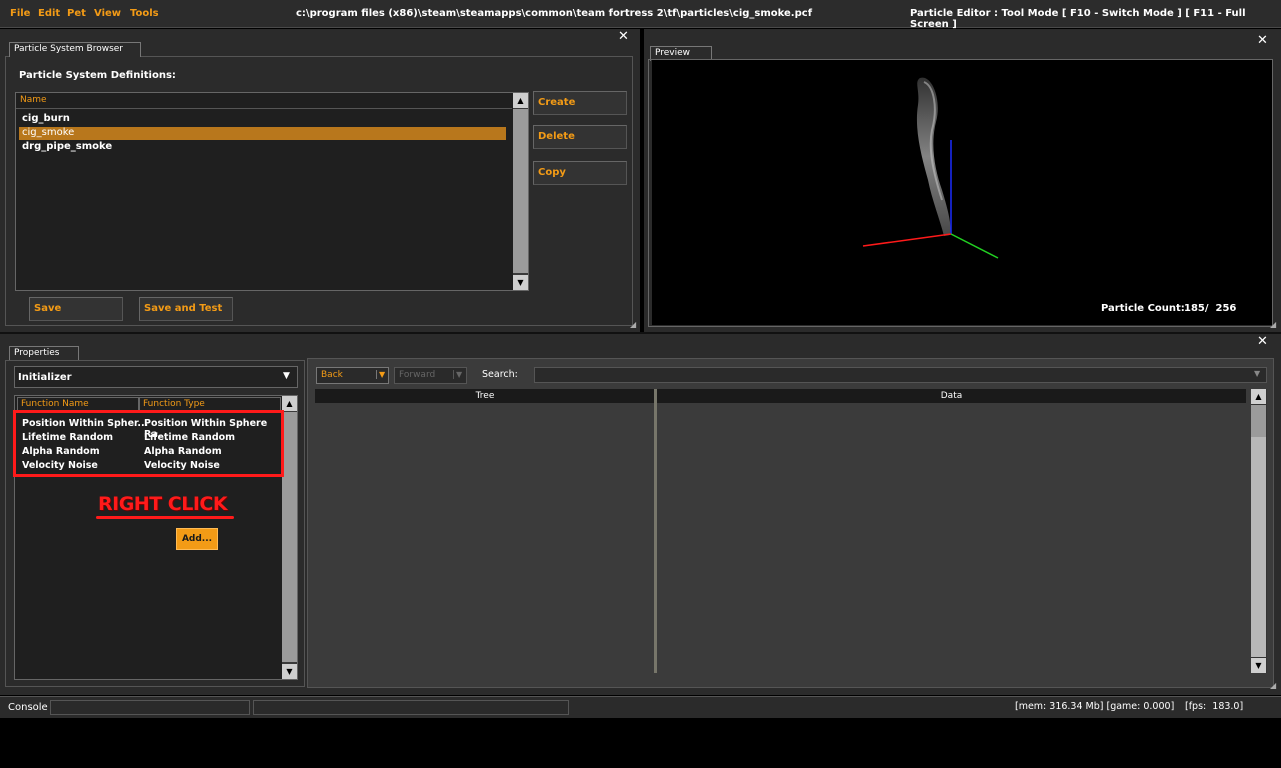  Describe the element at coordinates (156, 377) in the screenshot. I see `category-select: Initializer ▼` at that location.